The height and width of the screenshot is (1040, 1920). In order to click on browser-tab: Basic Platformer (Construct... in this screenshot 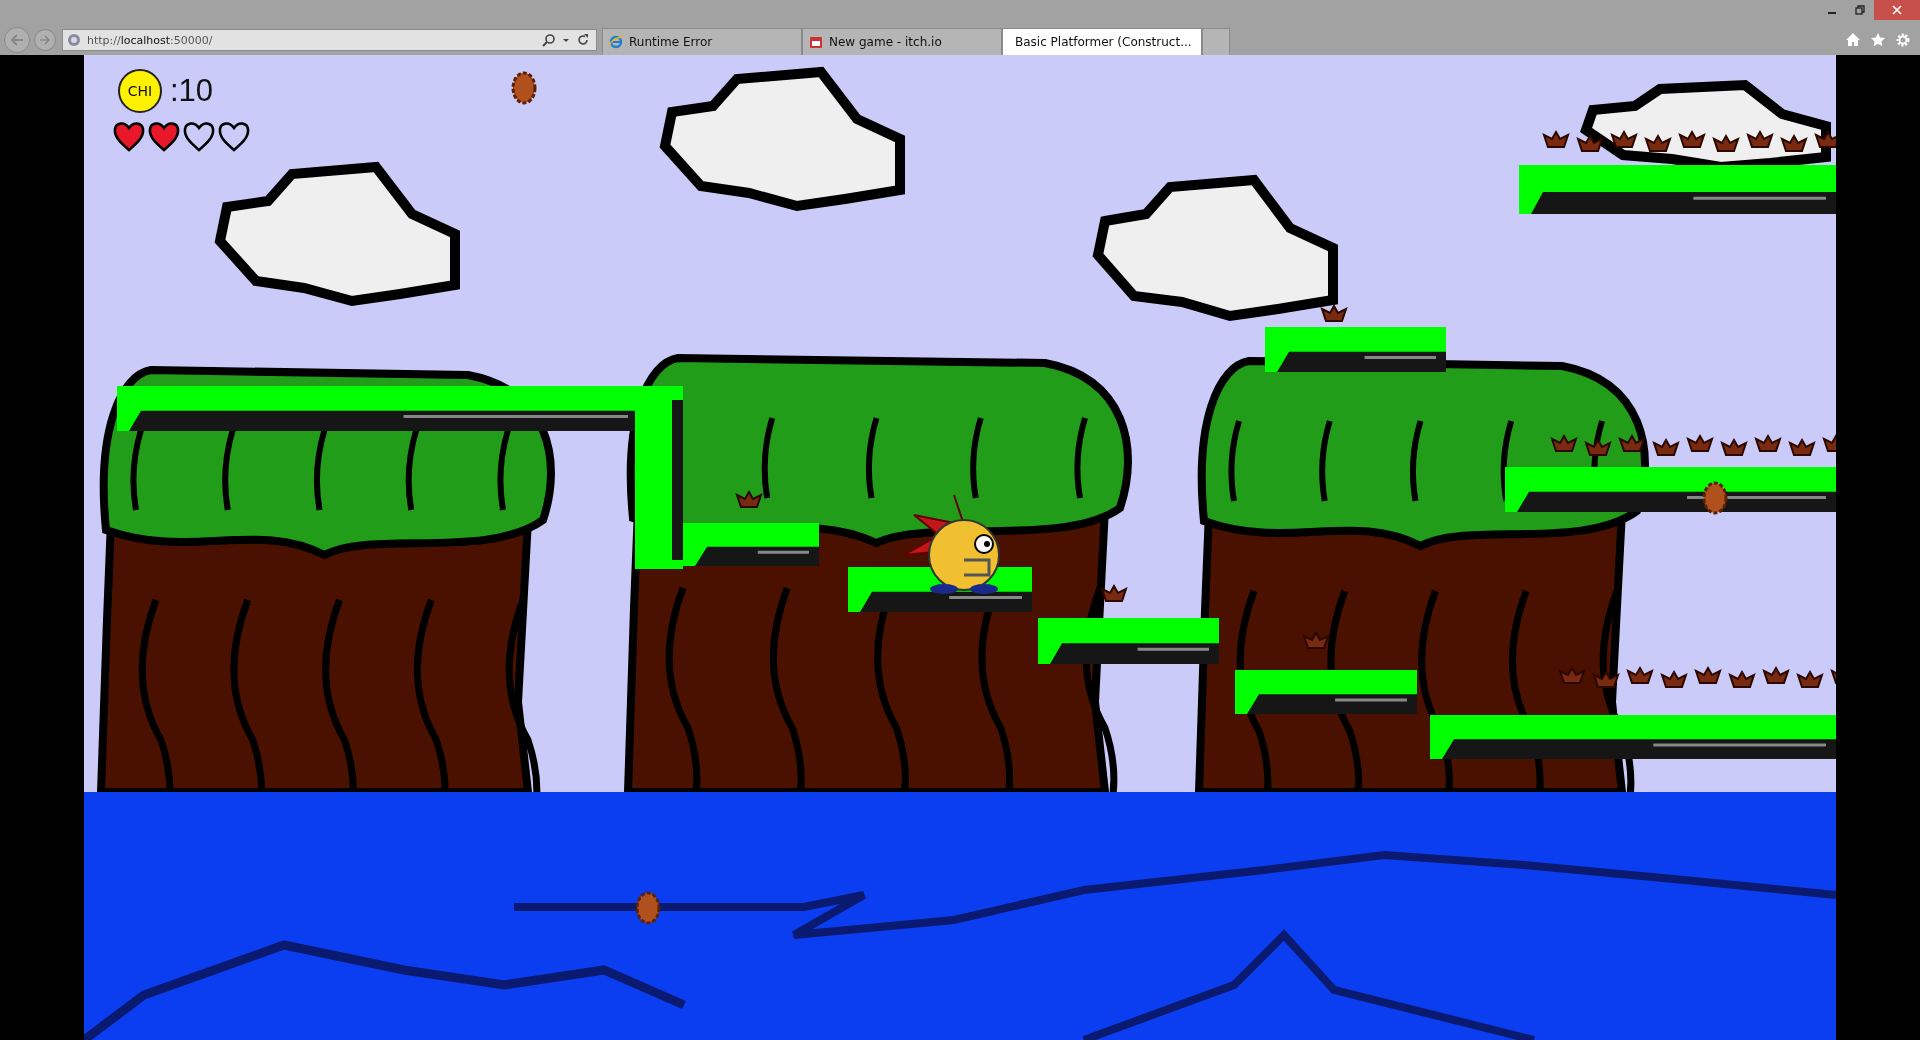, I will do `click(1102, 41)`.